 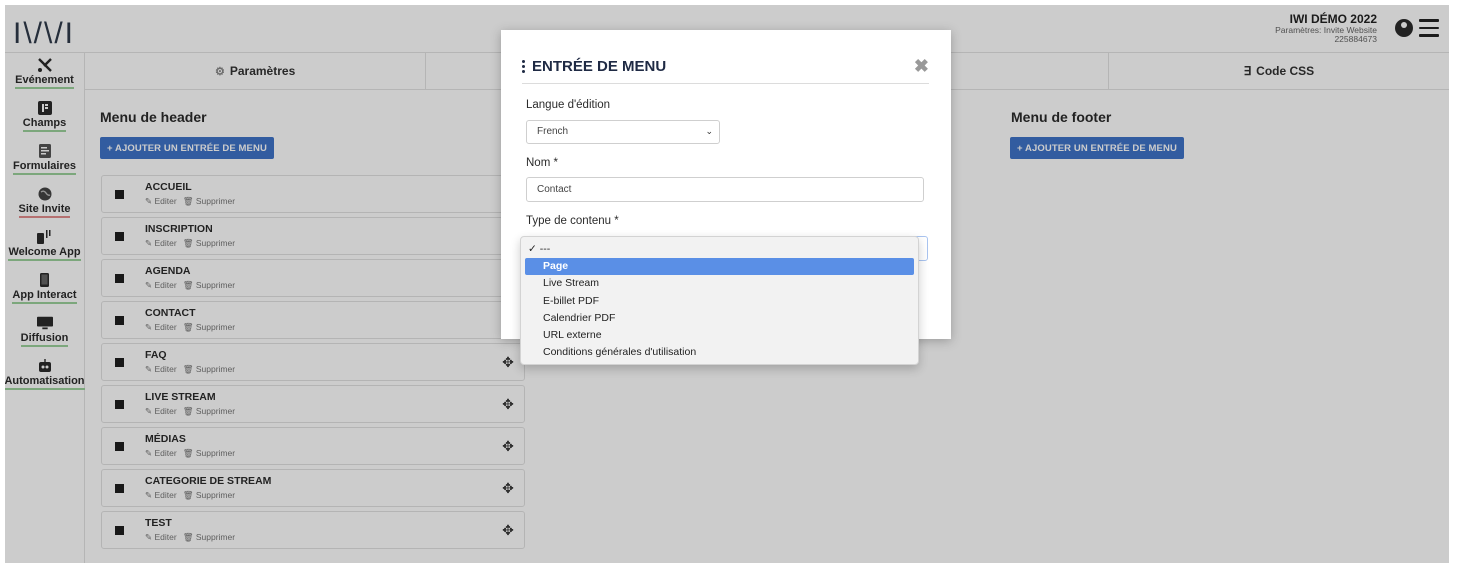 What do you see at coordinates (553, 131) in the screenshot?
I see `language-select-value: French` at bounding box center [553, 131].